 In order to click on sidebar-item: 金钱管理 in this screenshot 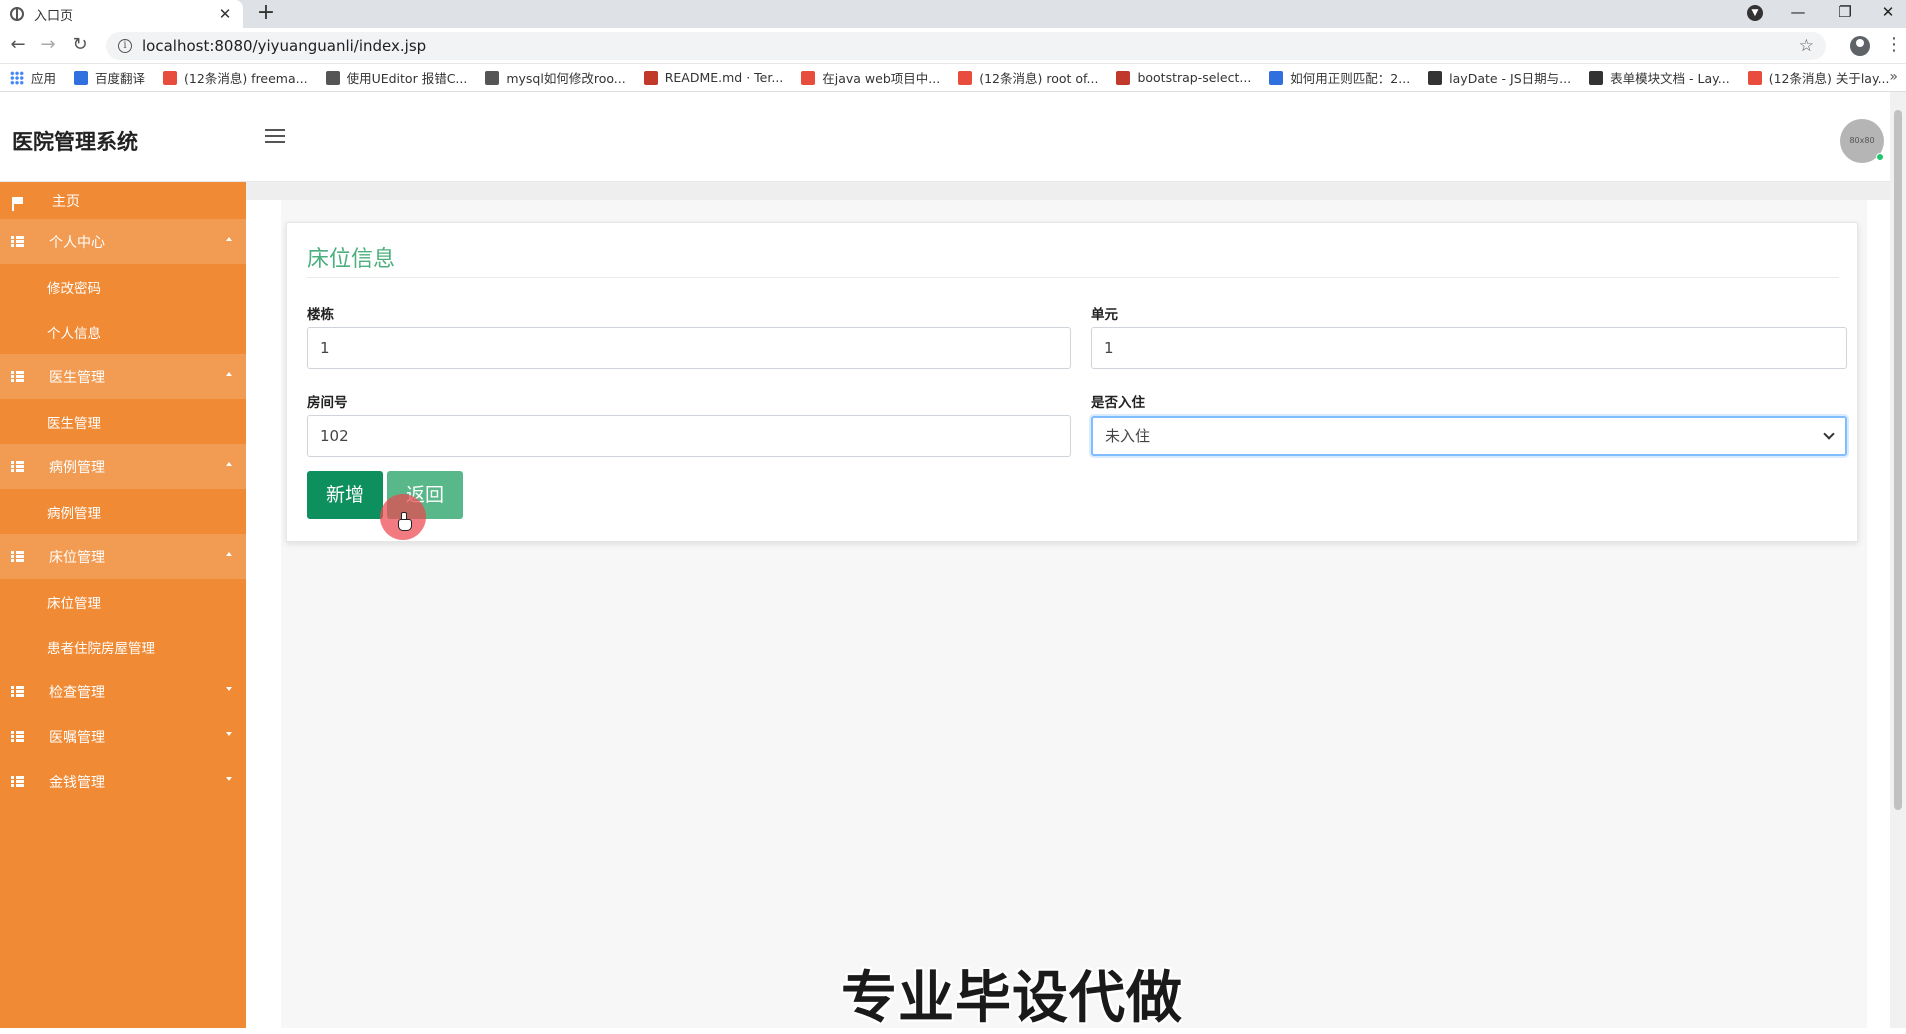, I will do `click(123, 781)`.